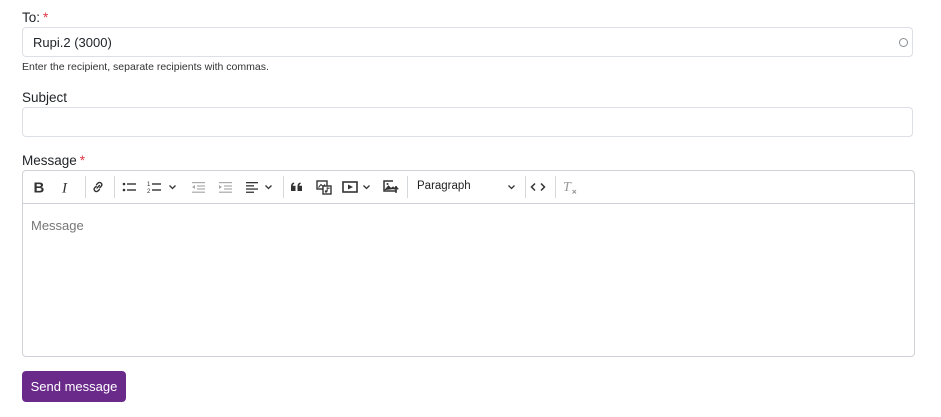 The height and width of the screenshot is (417, 941). Describe the element at coordinates (359, 187) in the screenshot. I see `insert-video-button` at that location.